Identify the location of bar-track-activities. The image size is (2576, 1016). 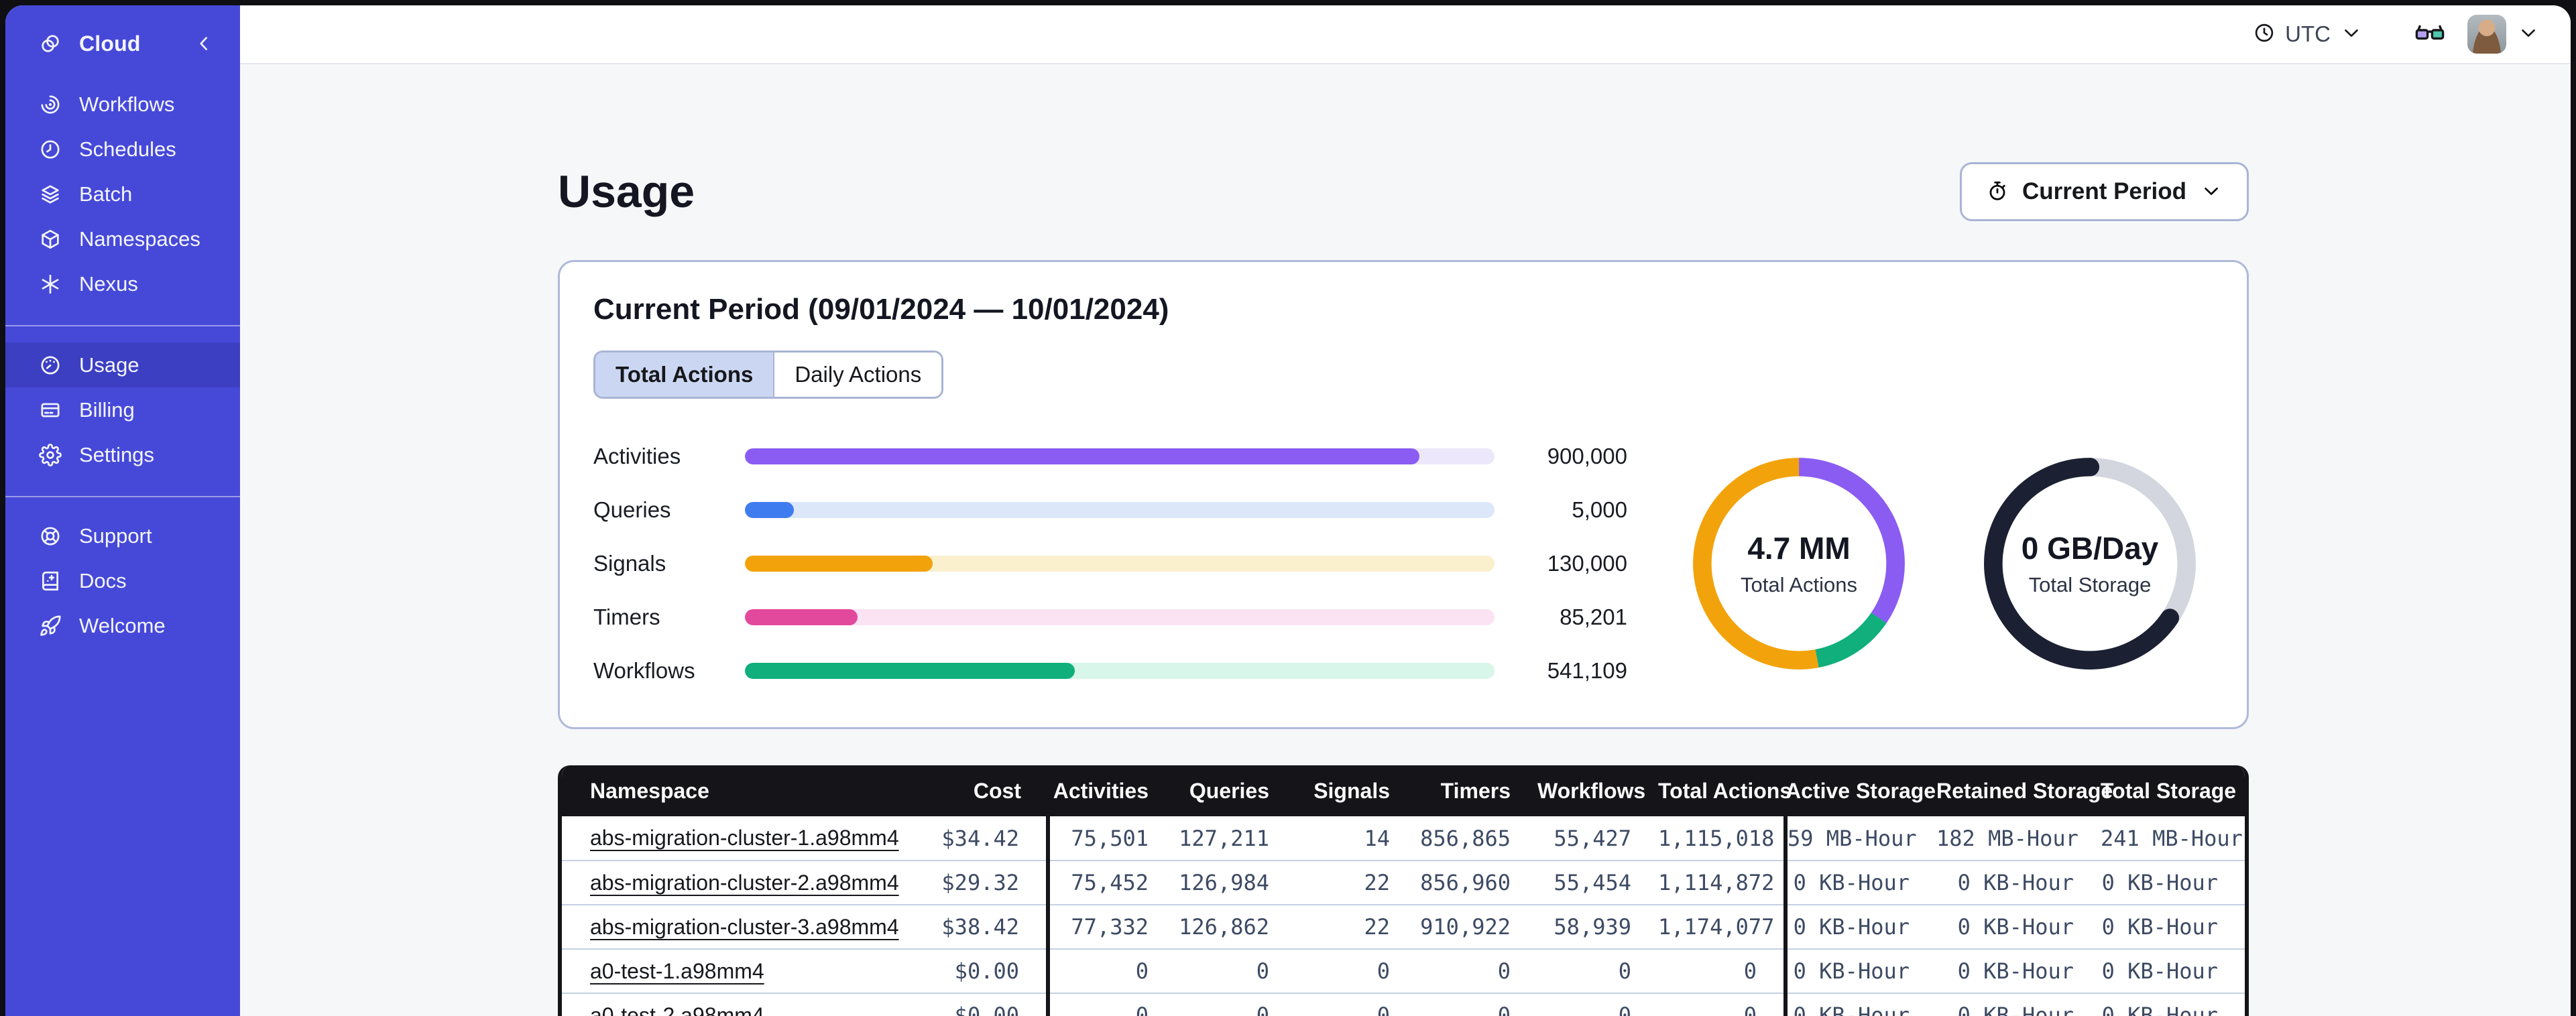
(1120, 456).